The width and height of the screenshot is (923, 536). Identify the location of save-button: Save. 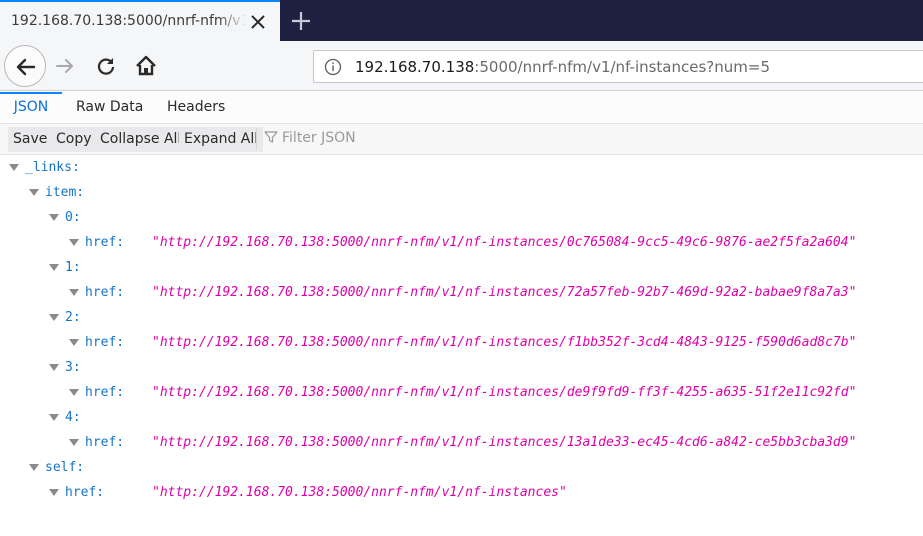
(30, 139).